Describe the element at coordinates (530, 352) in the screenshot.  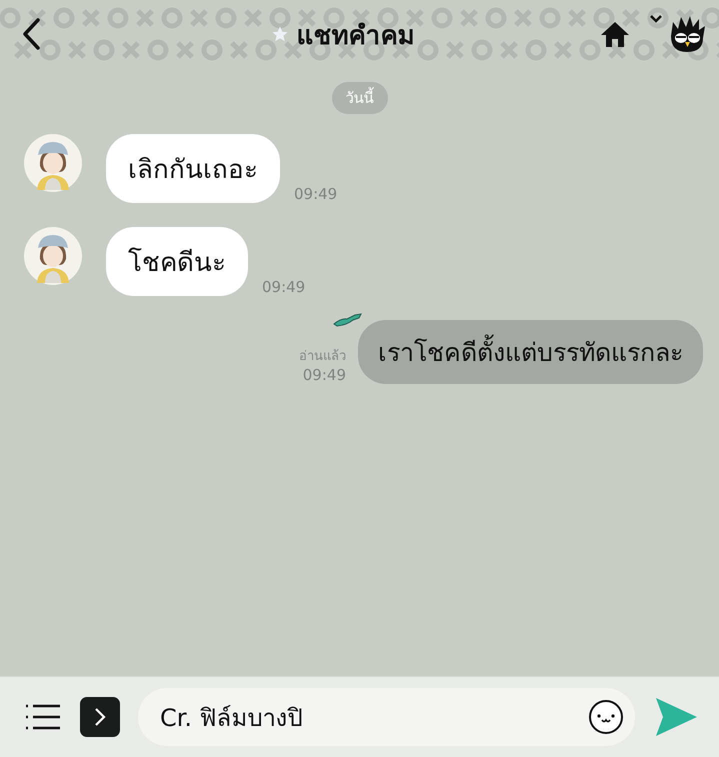
I see `message-bubble: เราโชคดีตั้งแต่บรรทัดแรกละ` at that location.